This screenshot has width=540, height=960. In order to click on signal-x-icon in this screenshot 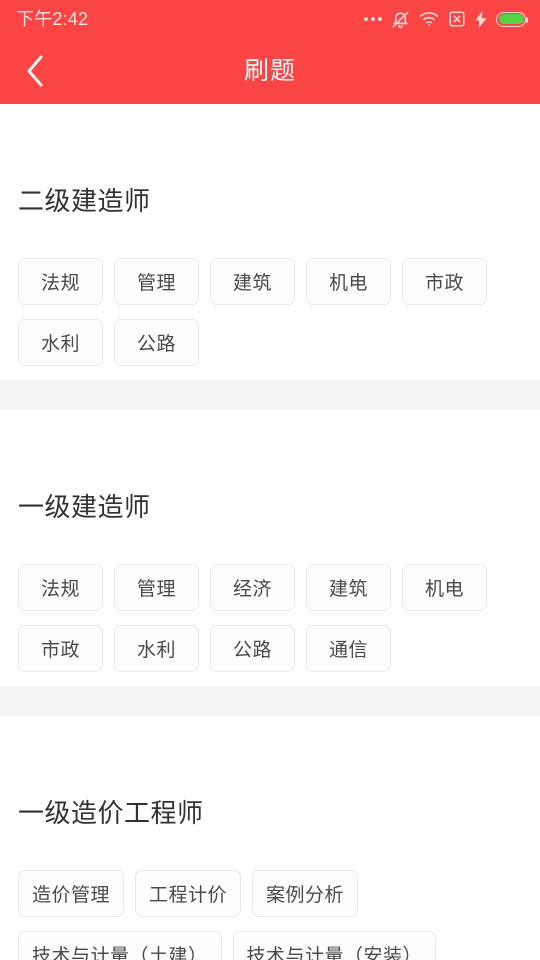, I will do `click(457, 19)`.